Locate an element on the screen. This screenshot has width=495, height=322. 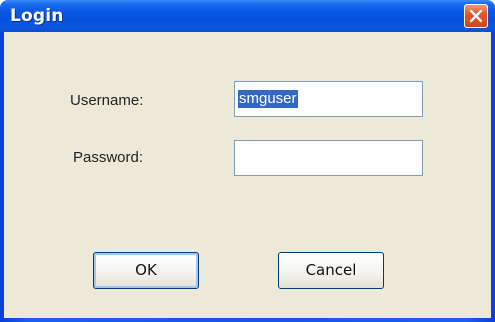
close-button is located at coordinates (476, 16).